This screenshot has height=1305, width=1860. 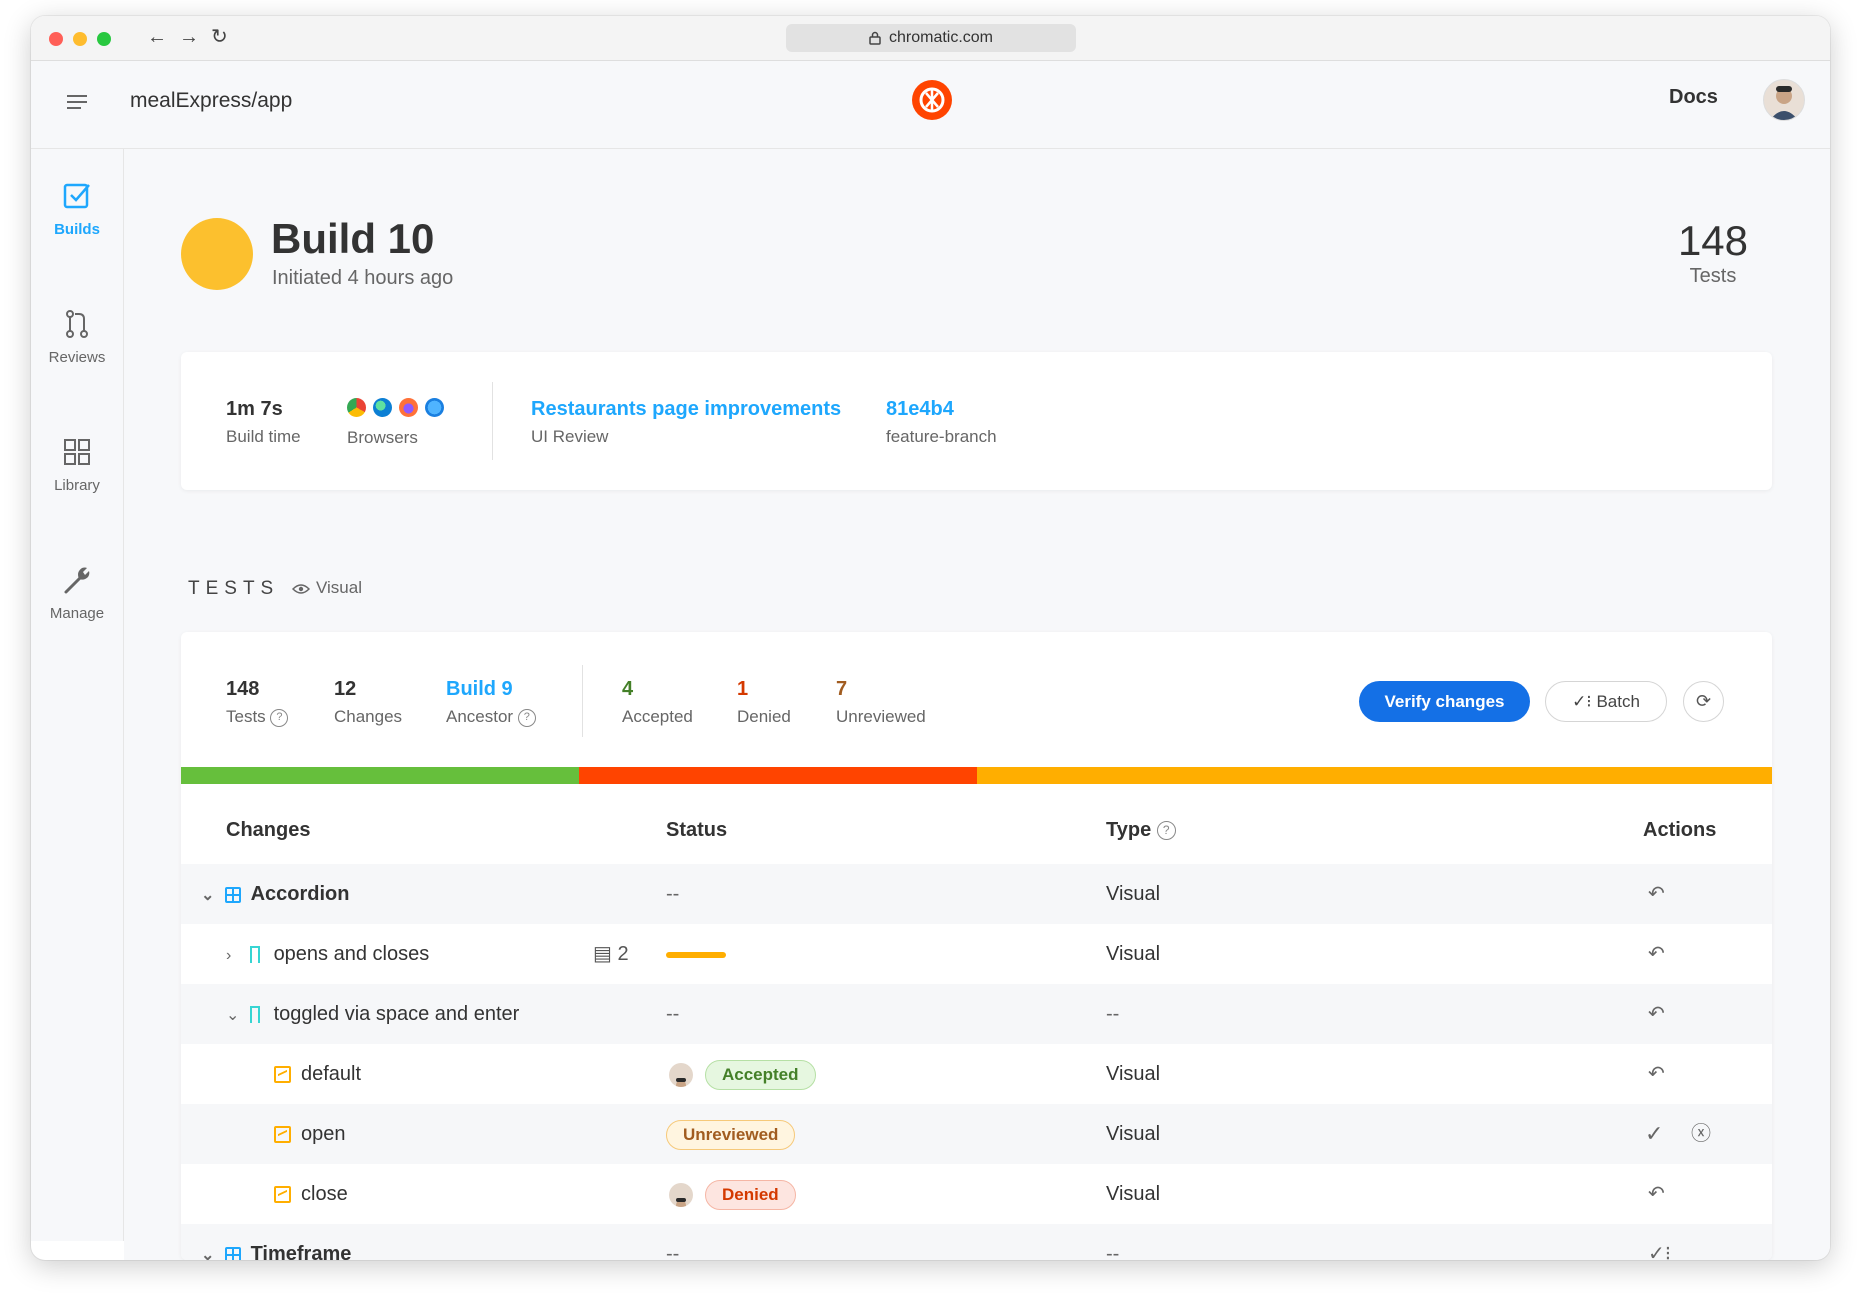 What do you see at coordinates (157, 37) in the screenshot?
I see `back-arrow-icon: ←` at bounding box center [157, 37].